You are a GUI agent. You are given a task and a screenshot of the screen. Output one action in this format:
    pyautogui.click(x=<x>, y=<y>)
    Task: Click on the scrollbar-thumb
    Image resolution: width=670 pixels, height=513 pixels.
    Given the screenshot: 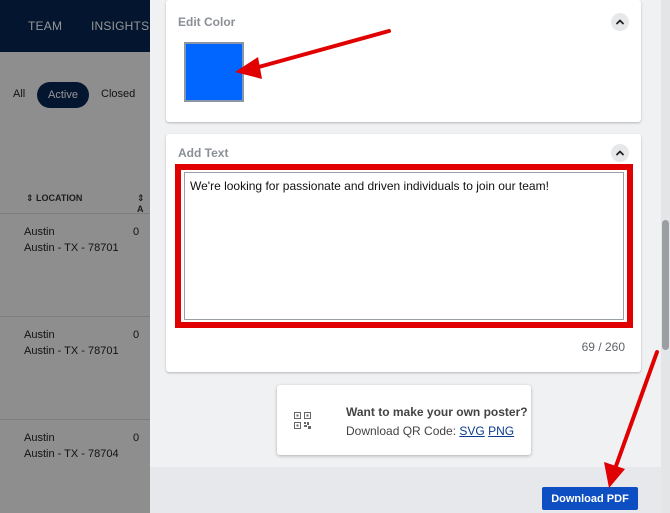 What is the action you would take?
    pyautogui.click(x=665, y=285)
    